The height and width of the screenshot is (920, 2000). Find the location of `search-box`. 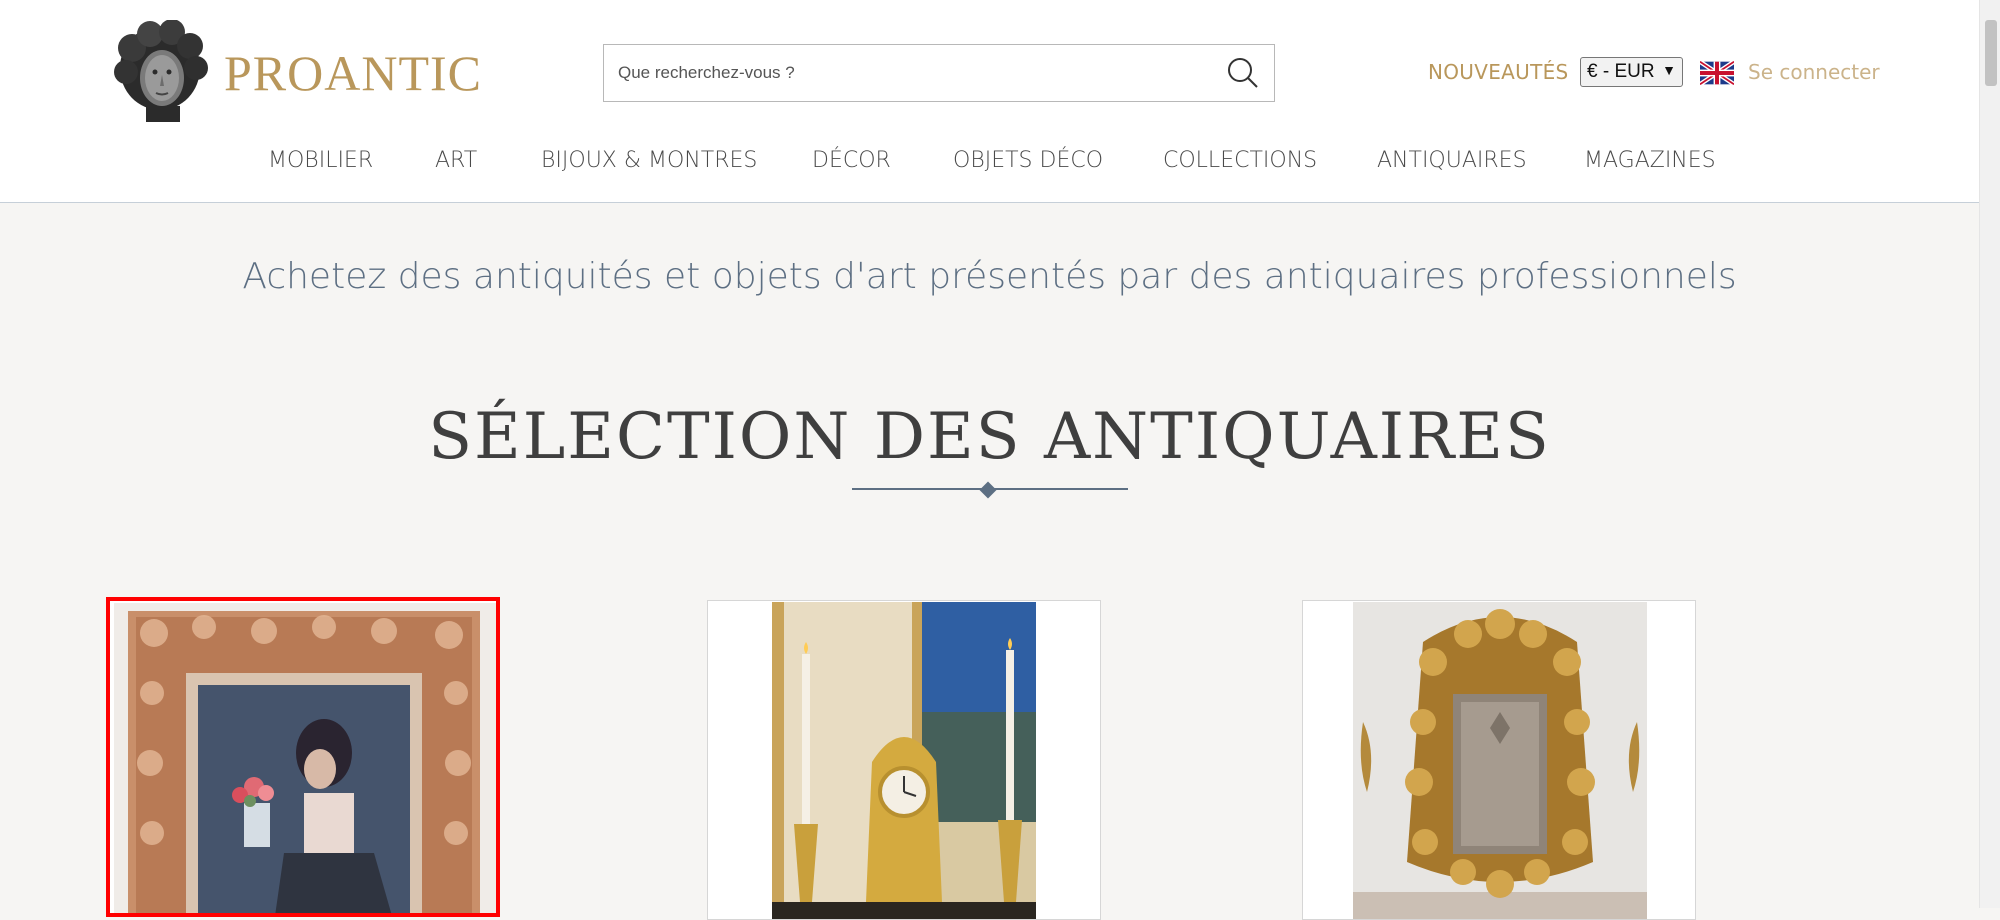

search-box is located at coordinates (939, 73).